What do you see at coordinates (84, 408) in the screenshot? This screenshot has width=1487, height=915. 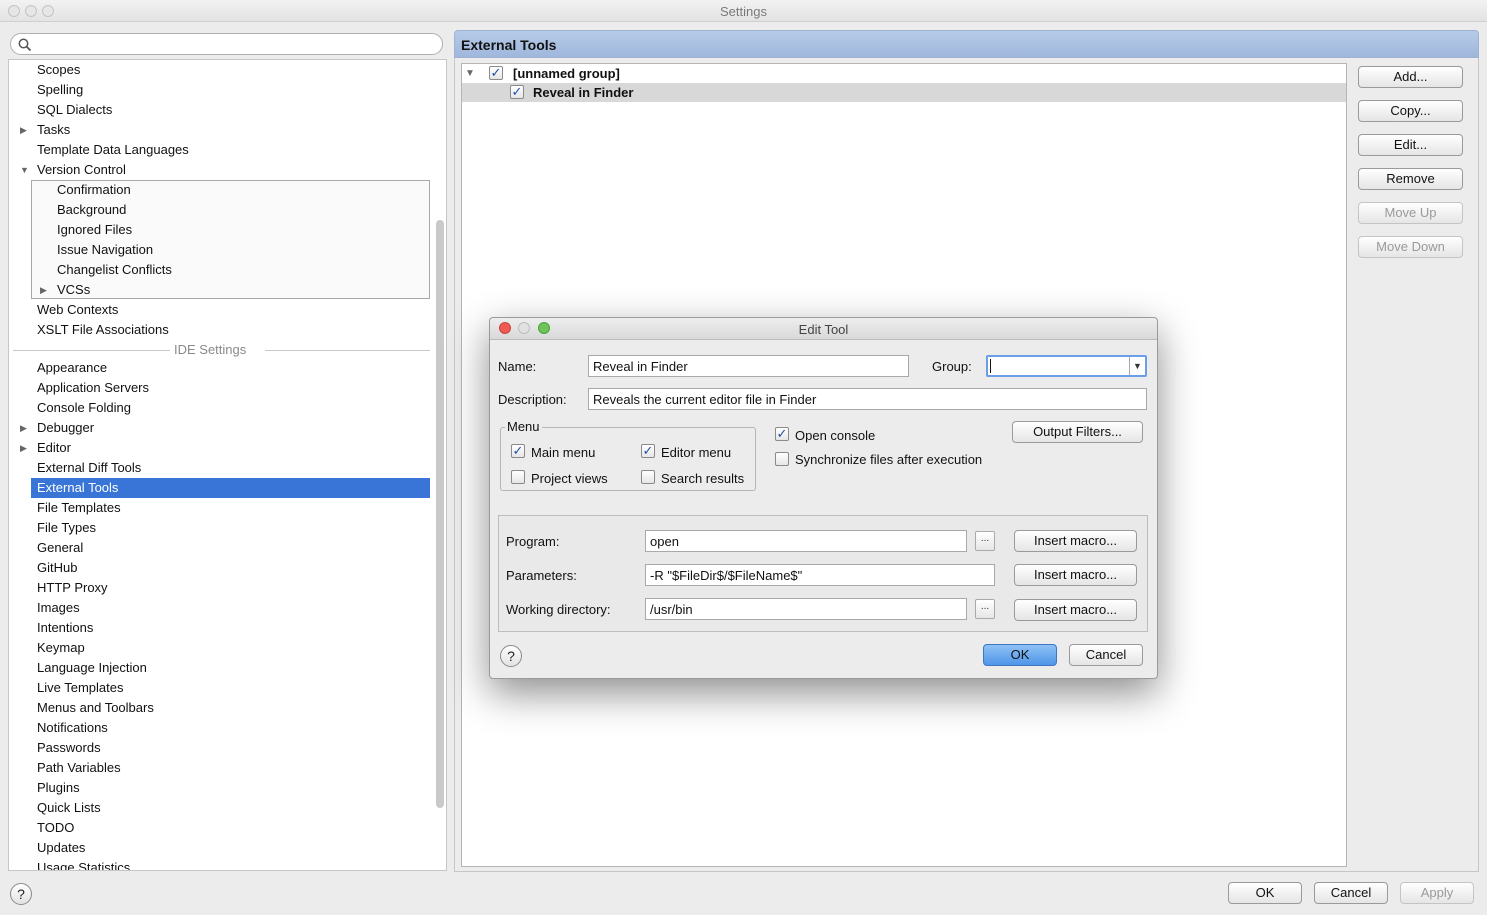 I see `sidebar-item-console-folding: Console Folding` at bounding box center [84, 408].